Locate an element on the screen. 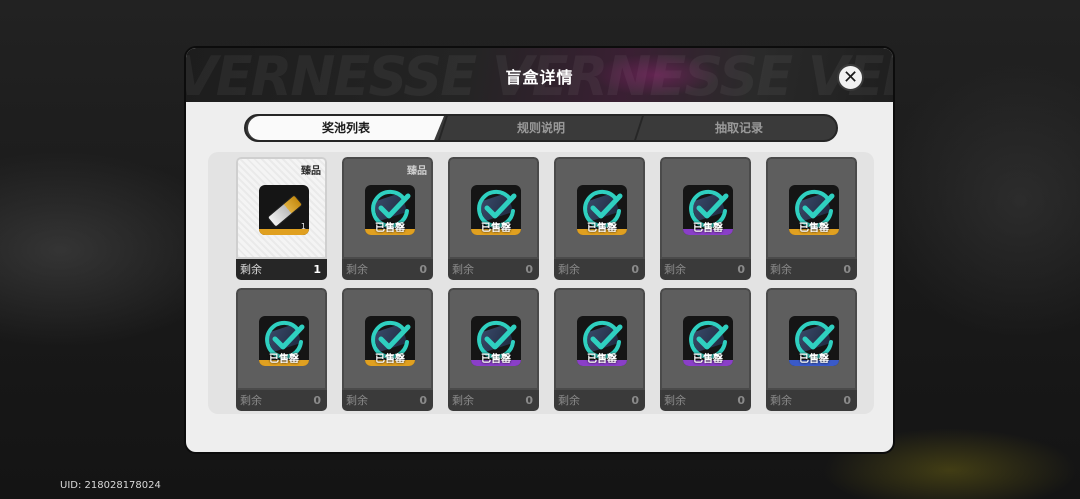 This screenshot has height=499, width=1080. remaining-bar: 剩余 1 is located at coordinates (281, 269).